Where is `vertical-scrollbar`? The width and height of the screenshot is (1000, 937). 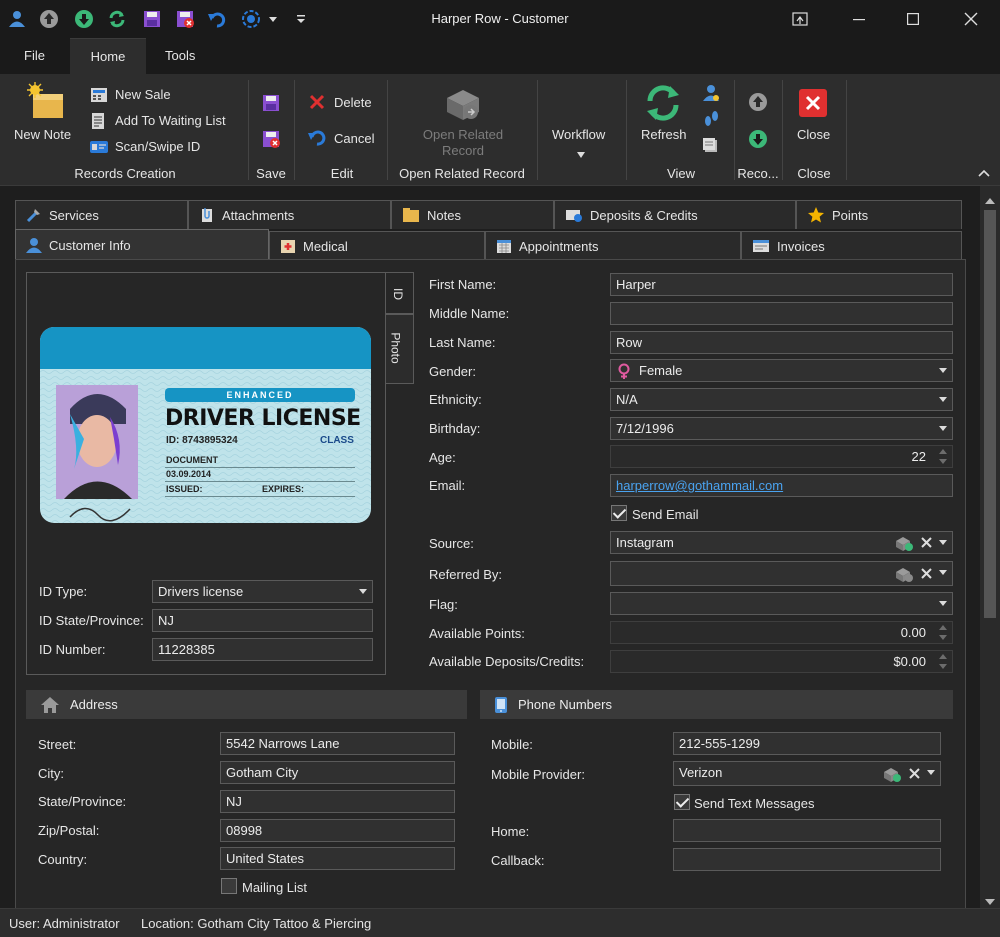
vertical-scrollbar is located at coordinates (990, 547).